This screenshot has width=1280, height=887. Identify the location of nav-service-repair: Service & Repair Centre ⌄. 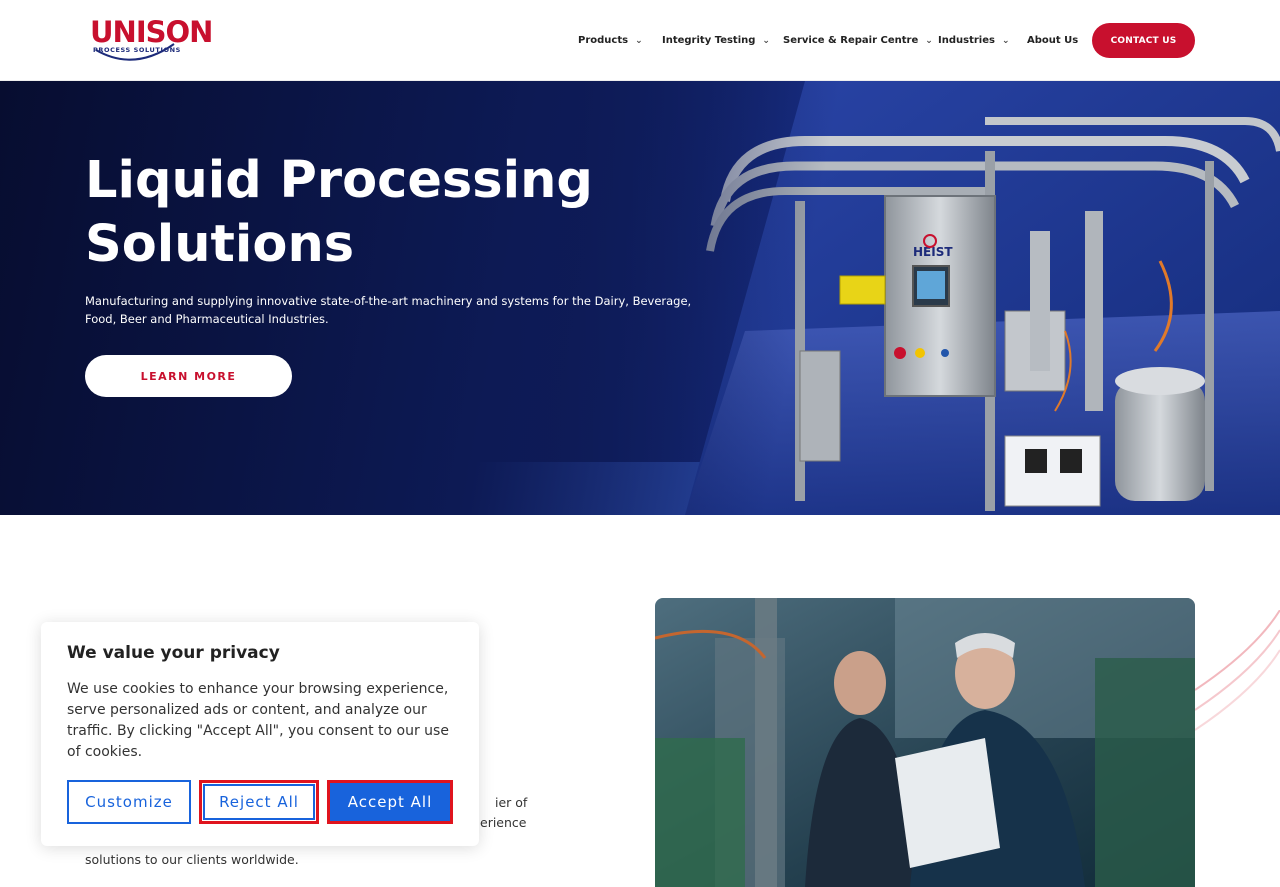
(858, 40).